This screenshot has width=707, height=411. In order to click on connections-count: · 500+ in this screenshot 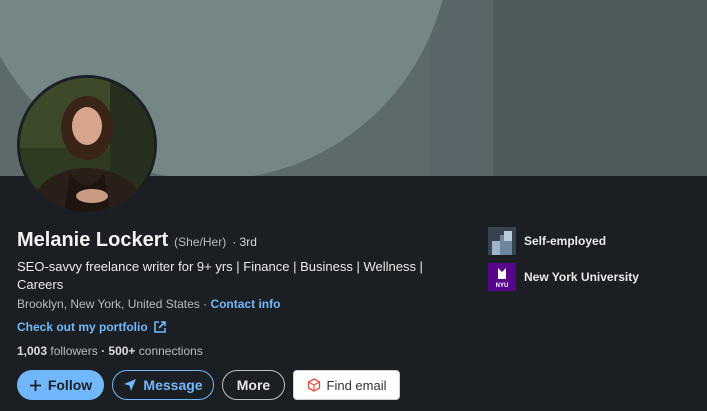, I will do `click(118, 351)`.